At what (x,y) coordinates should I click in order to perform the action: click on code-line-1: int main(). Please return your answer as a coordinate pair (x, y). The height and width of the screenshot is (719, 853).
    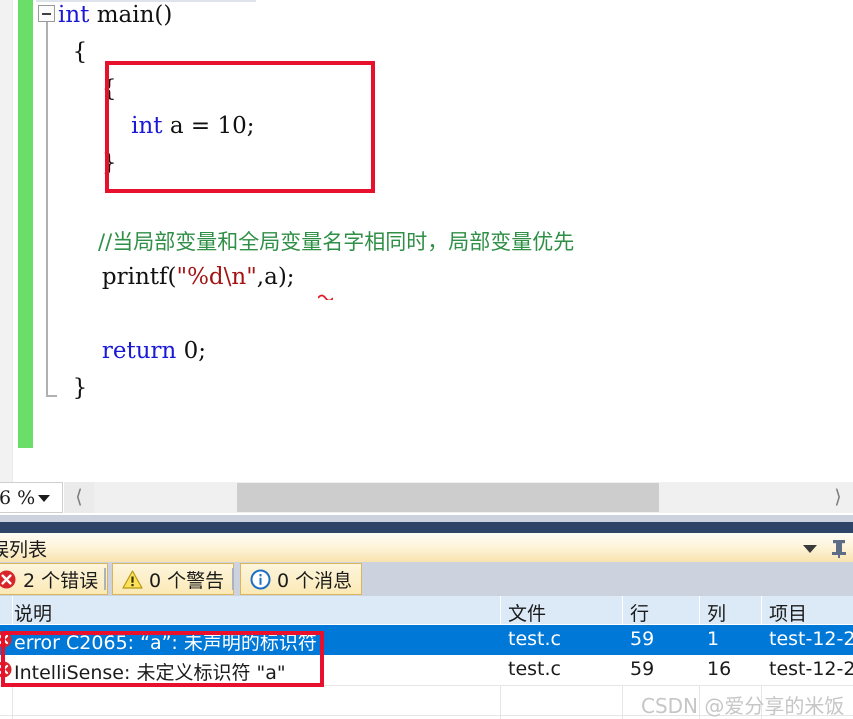
    Looking at the image, I should click on (115, 15).